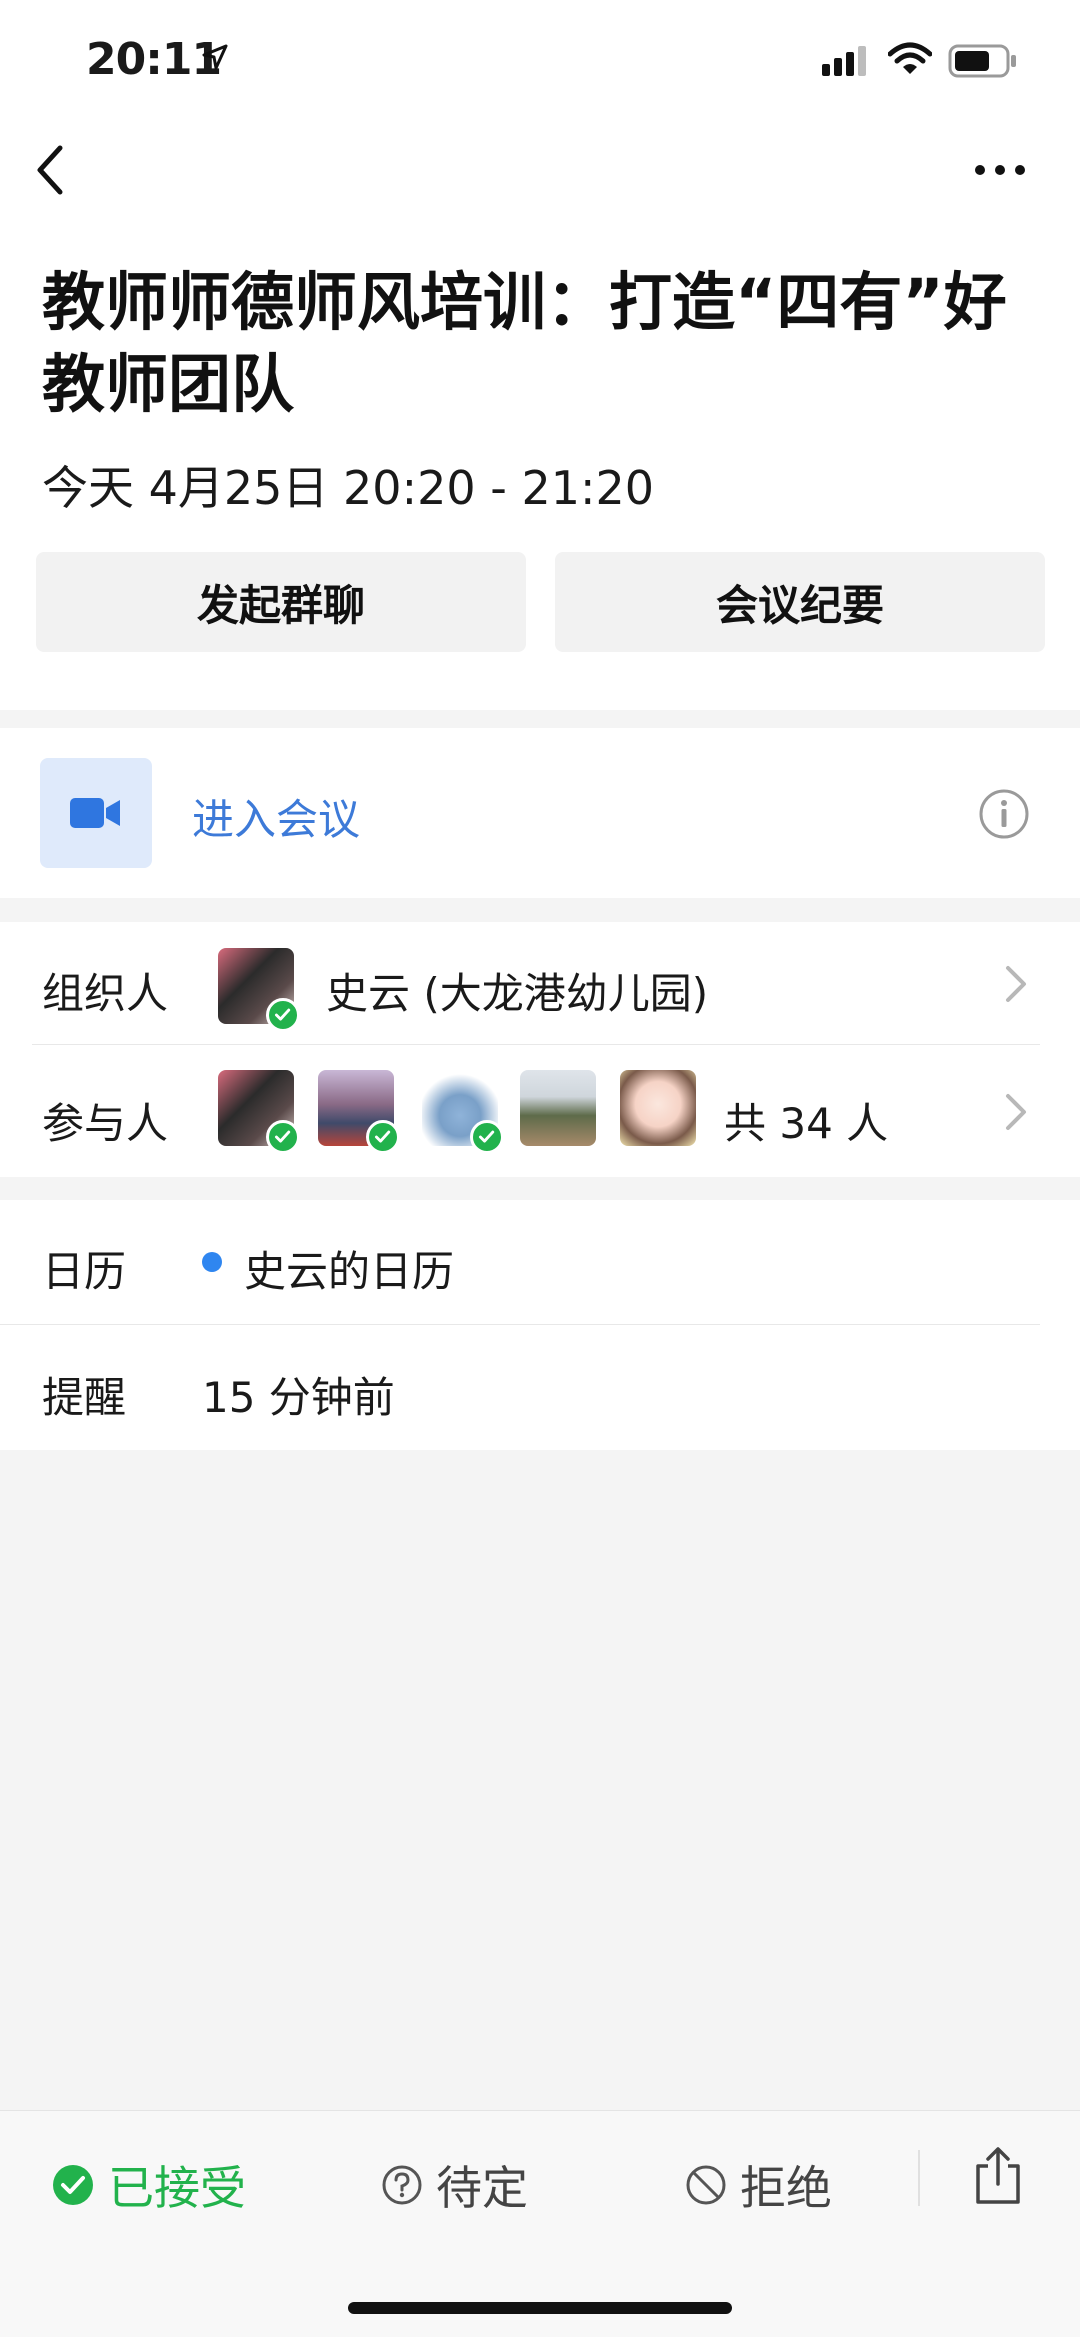 The height and width of the screenshot is (2337, 1080). Describe the element at coordinates (800, 602) in the screenshot. I see `meeting-minutes-button: 会议纪要` at that location.